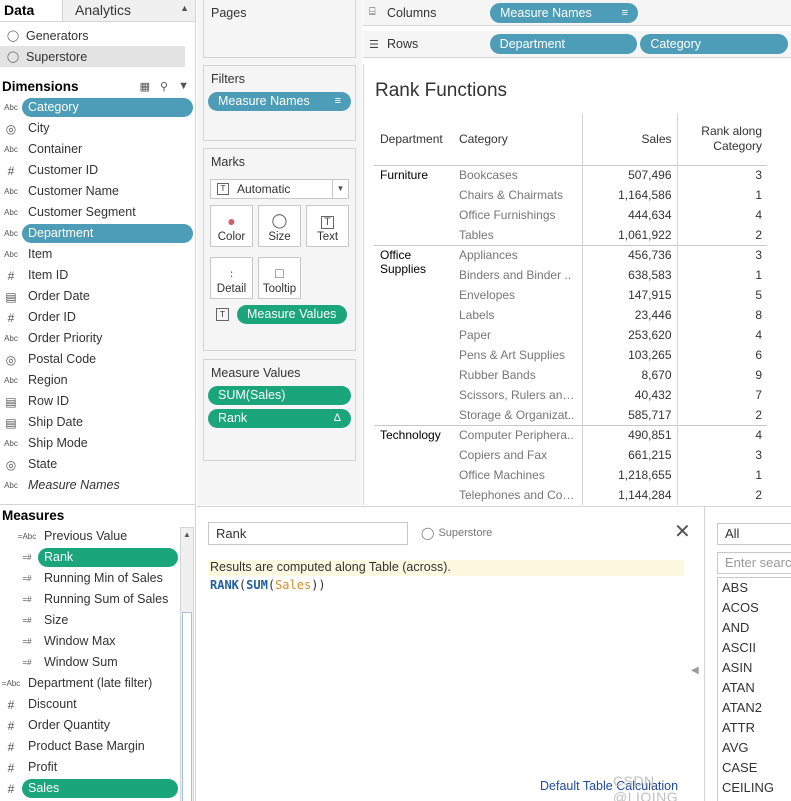 The image size is (791, 801). What do you see at coordinates (518, 139) in the screenshot?
I see `header-category: Category` at bounding box center [518, 139].